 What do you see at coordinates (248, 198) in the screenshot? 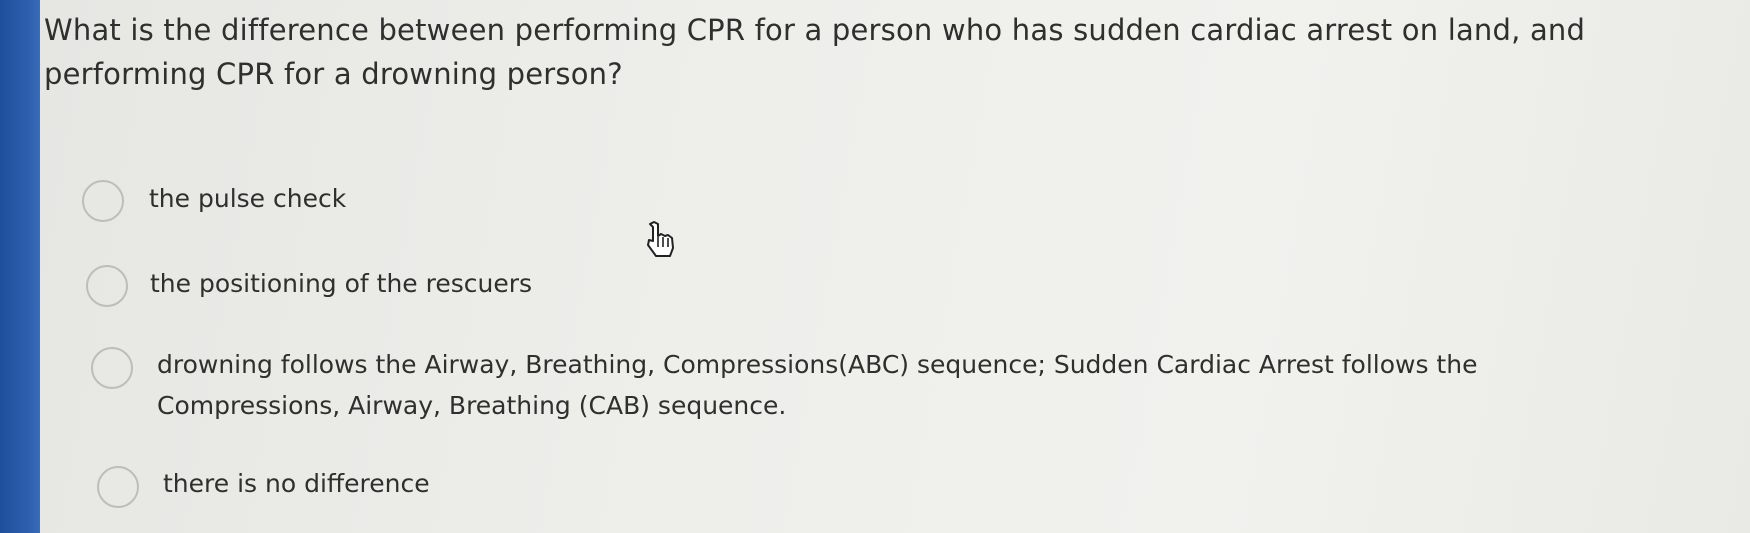
I see `answer-option-label: the pulse check` at bounding box center [248, 198].